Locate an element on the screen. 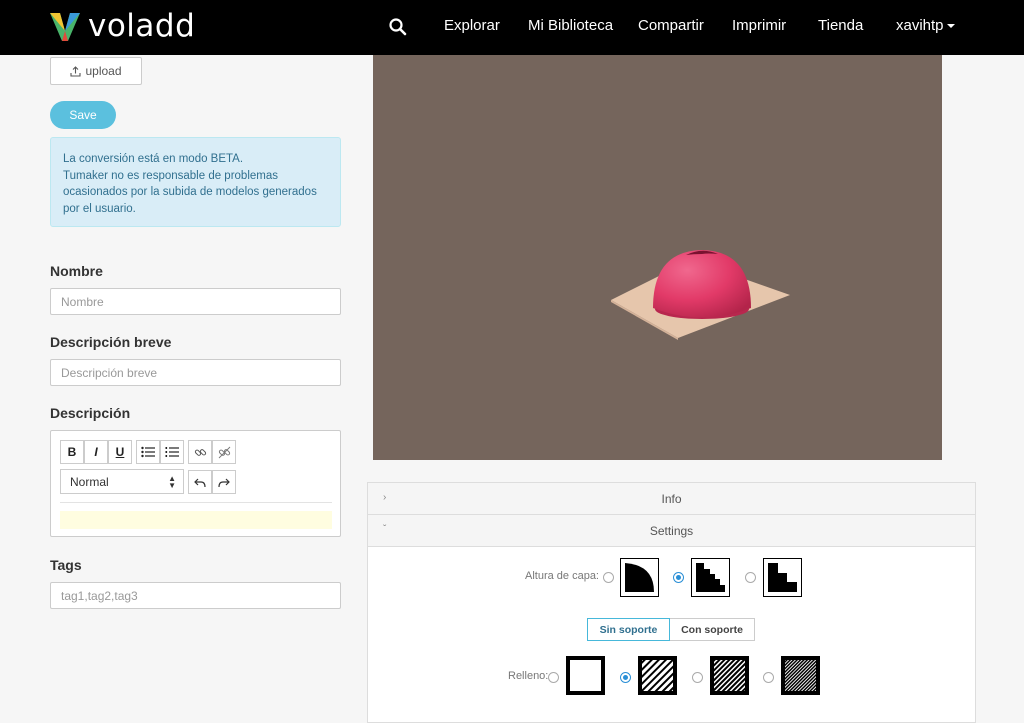 Image resolution: width=1024 pixels, height=723 pixels. short-description-input is located at coordinates (195, 372).